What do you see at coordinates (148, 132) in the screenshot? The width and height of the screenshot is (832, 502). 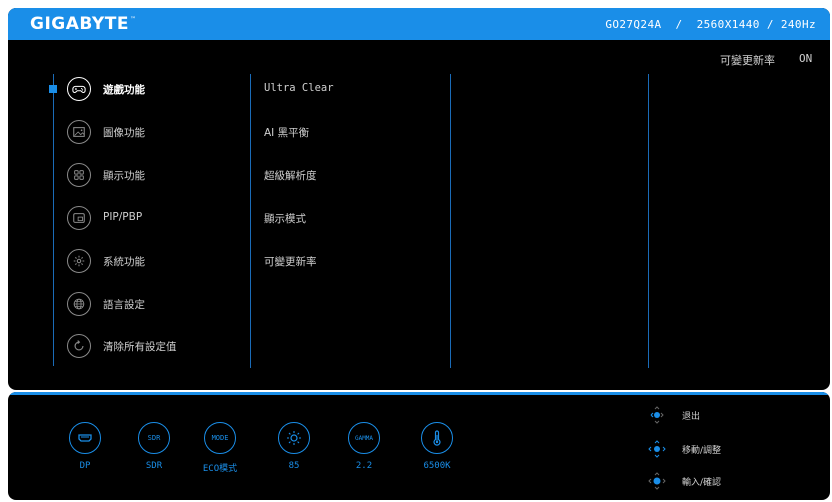 I see `nav-item-picture: 圖像功能` at bounding box center [148, 132].